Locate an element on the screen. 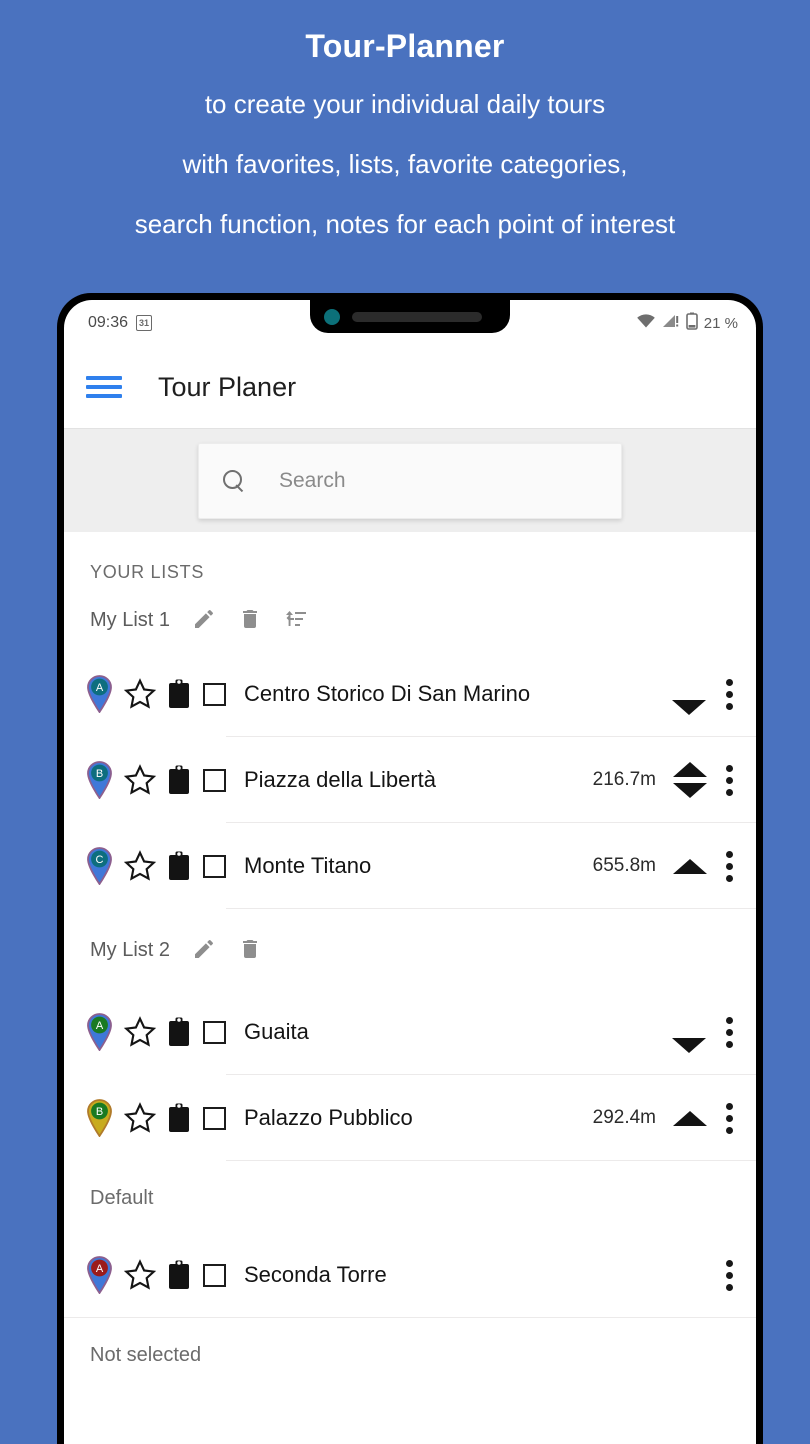  phone-notch is located at coordinates (410, 316).